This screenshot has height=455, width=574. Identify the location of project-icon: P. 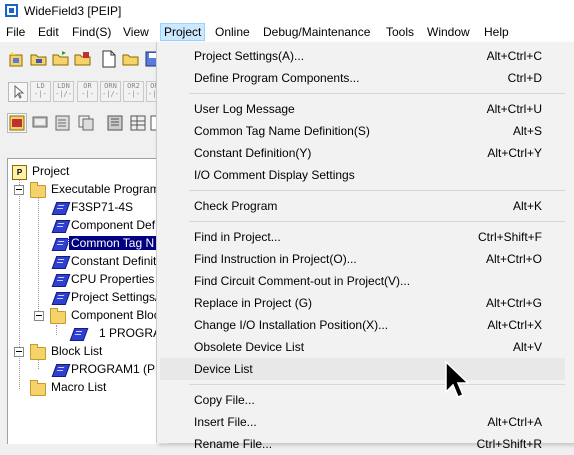
(19, 172).